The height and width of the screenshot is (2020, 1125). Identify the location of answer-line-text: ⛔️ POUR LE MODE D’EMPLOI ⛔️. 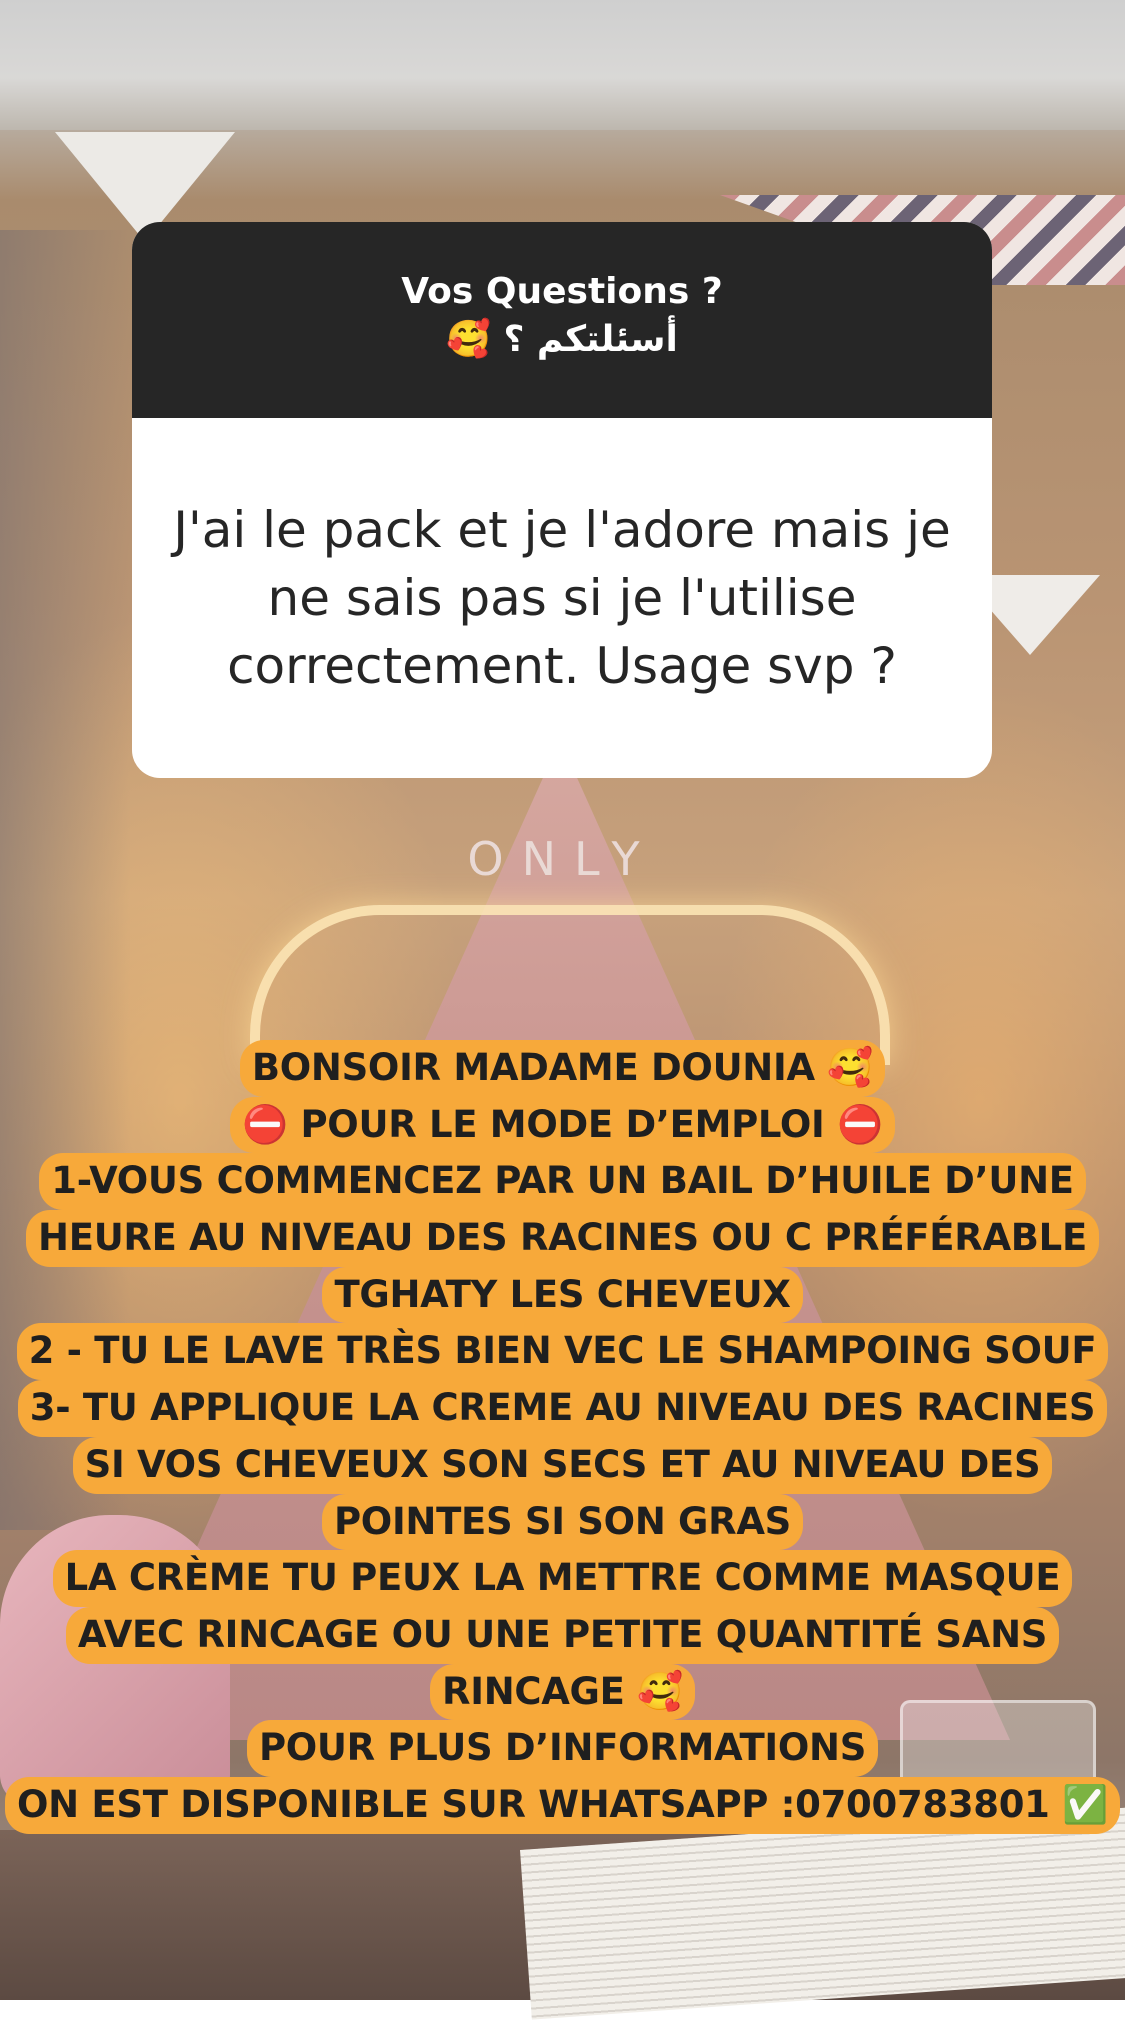
(562, 1125).